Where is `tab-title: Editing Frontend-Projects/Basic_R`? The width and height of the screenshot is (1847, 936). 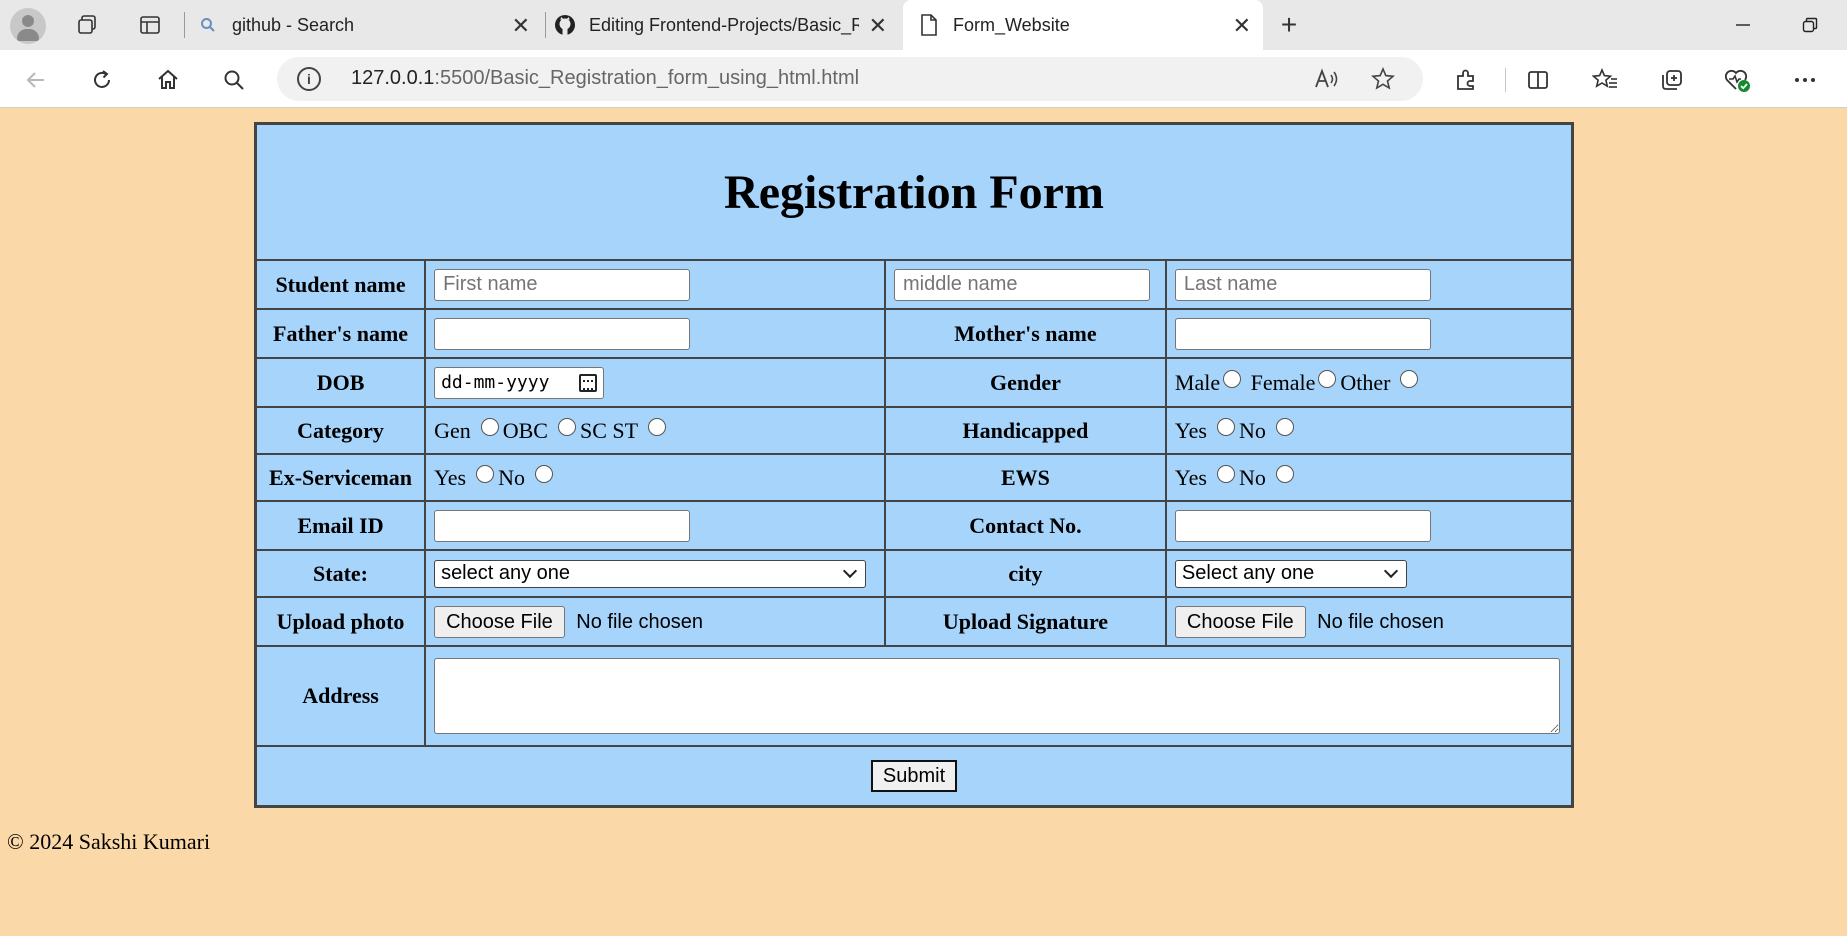
tab-title: Editing Frontend-Projects/Basic_R is located at coordinates (724, 24).